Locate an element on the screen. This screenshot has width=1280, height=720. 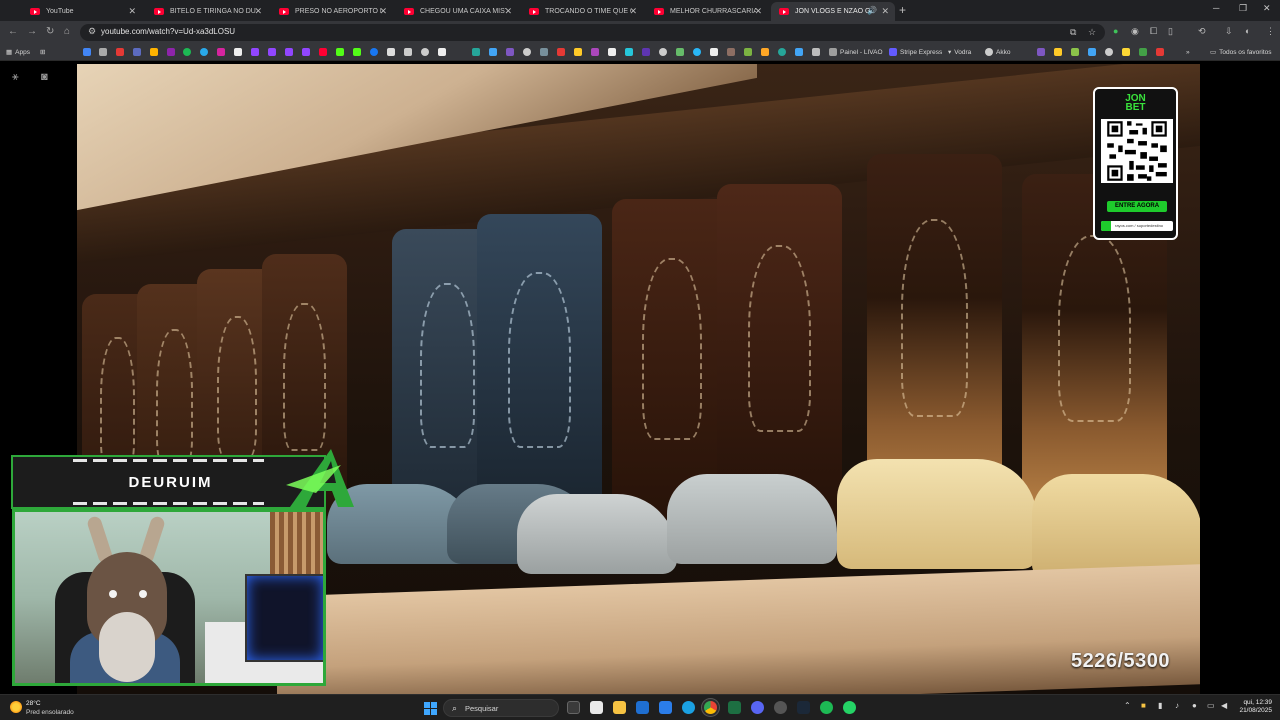
tray-mic-icon: ● is located at coordinates (1194, 705).